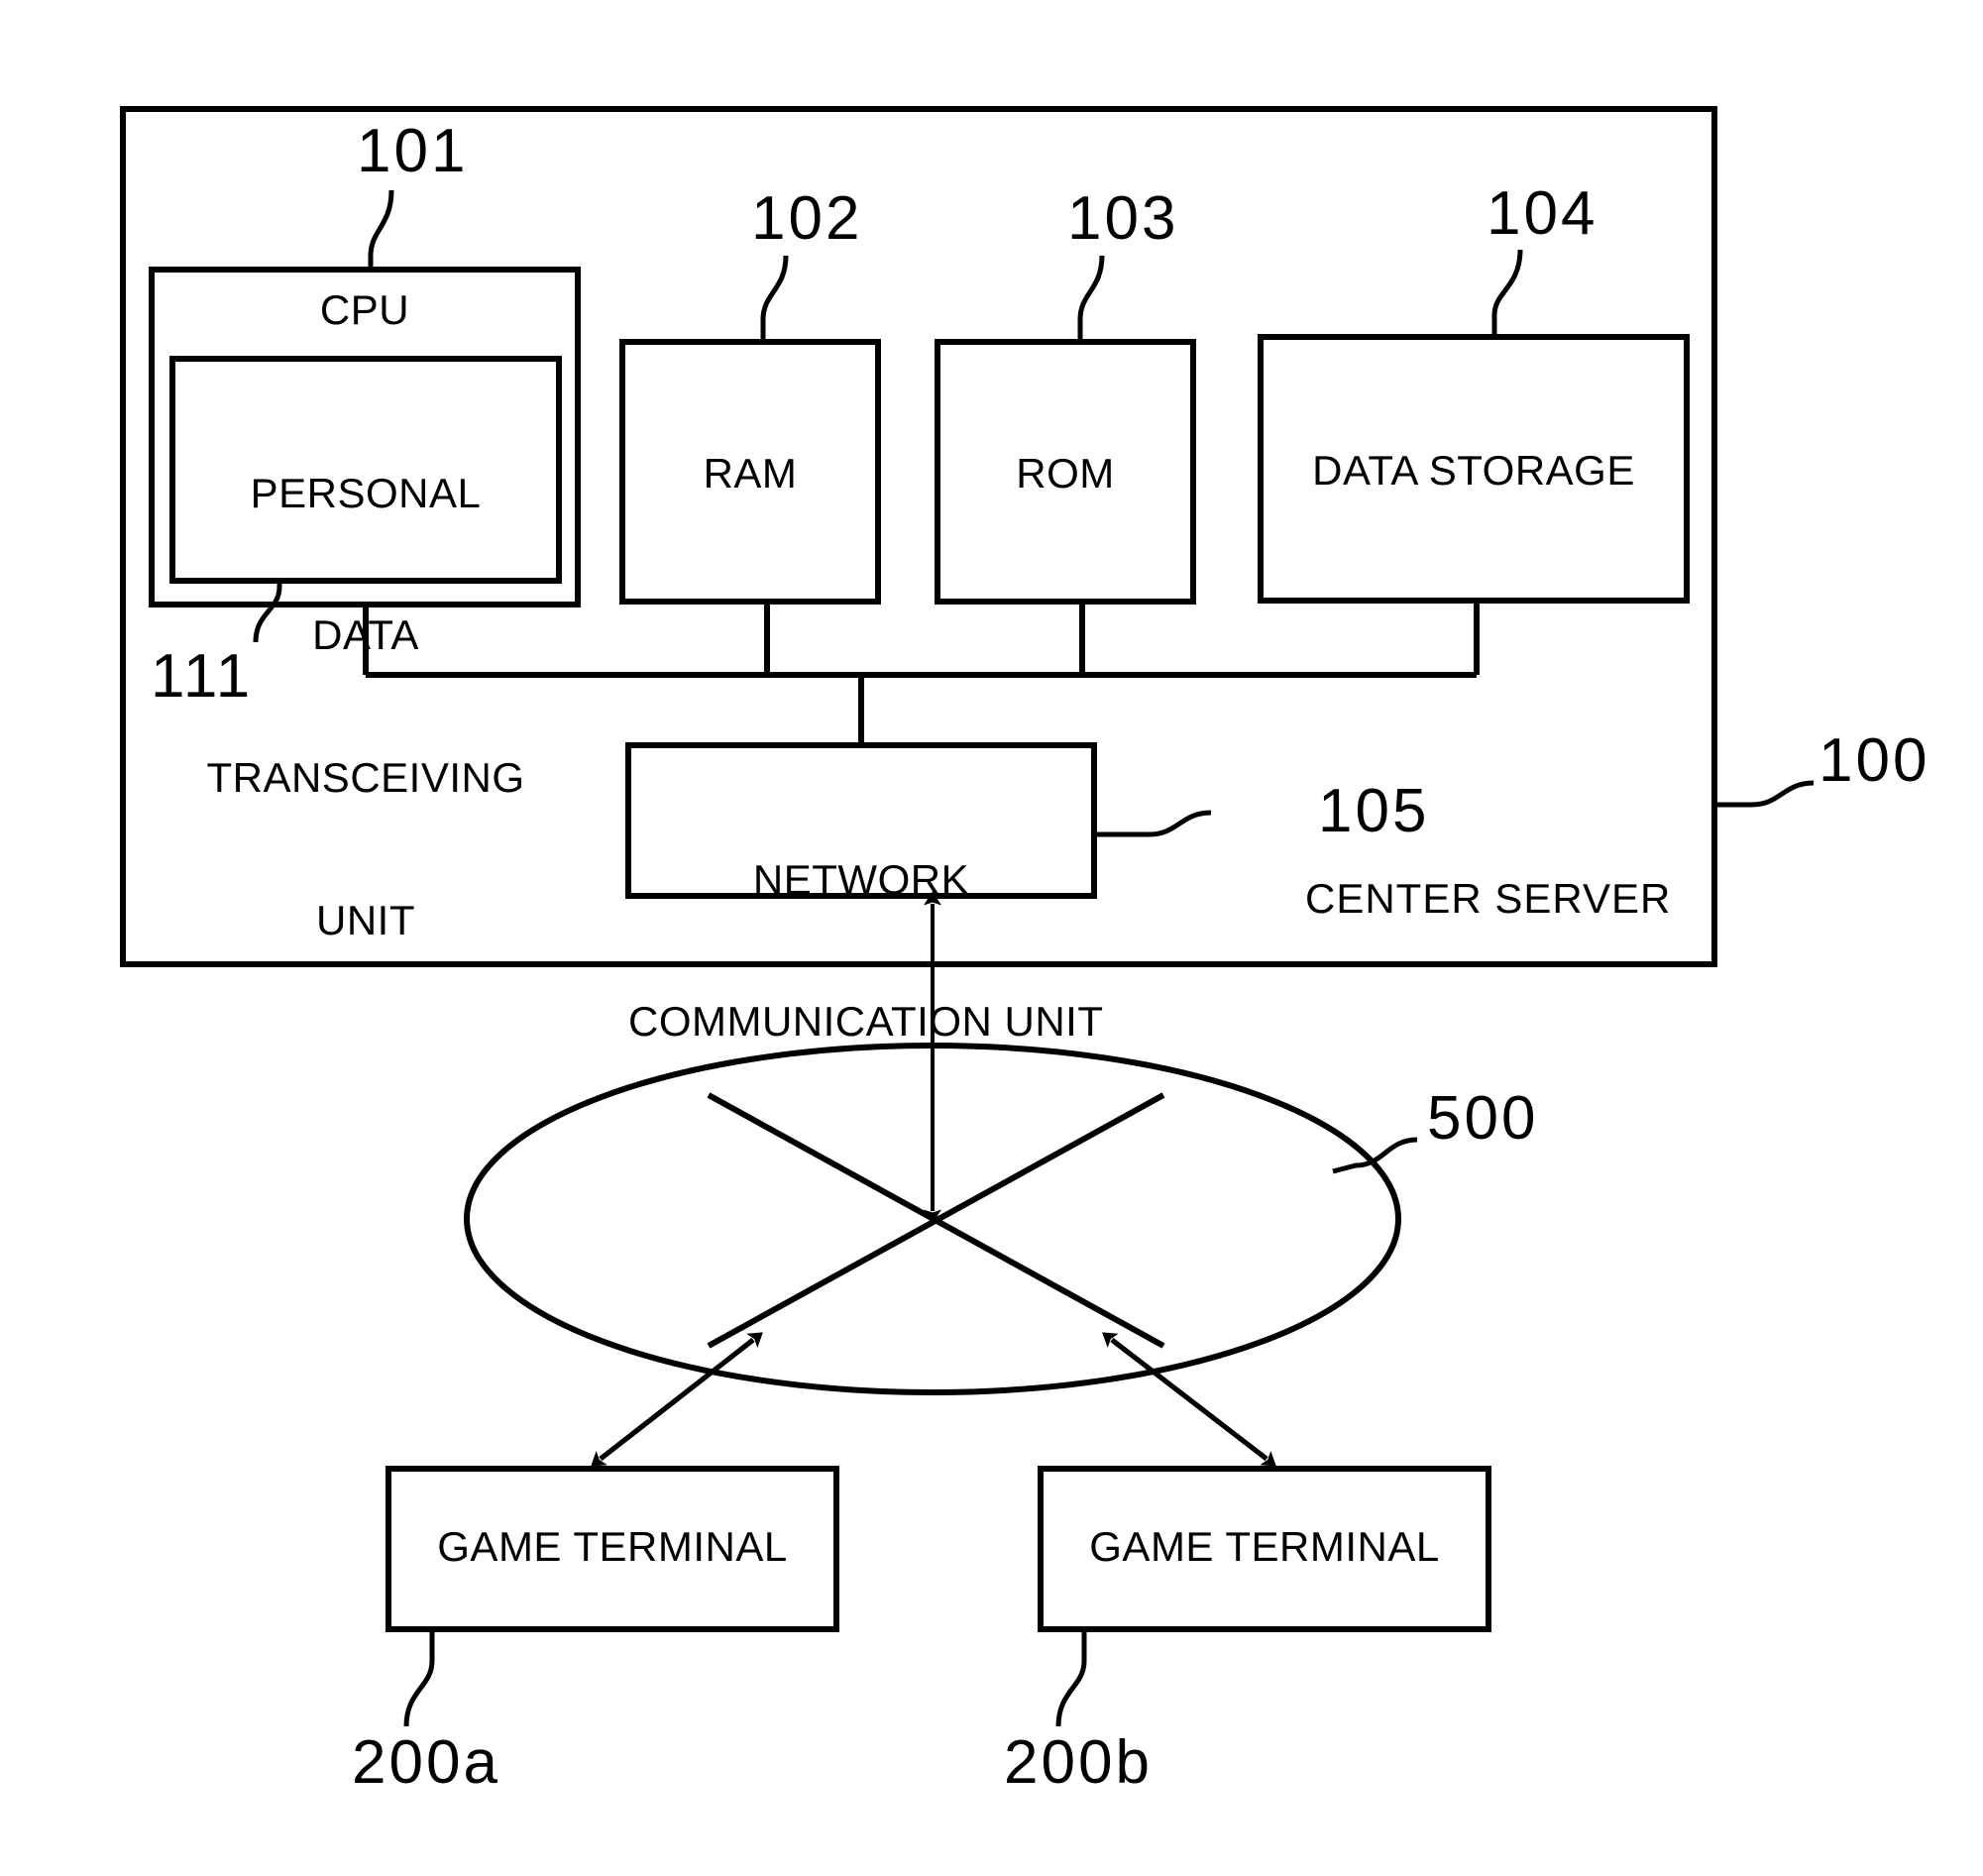 The width and height of the screenshot is (1983, 1876). I want to click on ref-num-104: 104, so click(1543, 214).